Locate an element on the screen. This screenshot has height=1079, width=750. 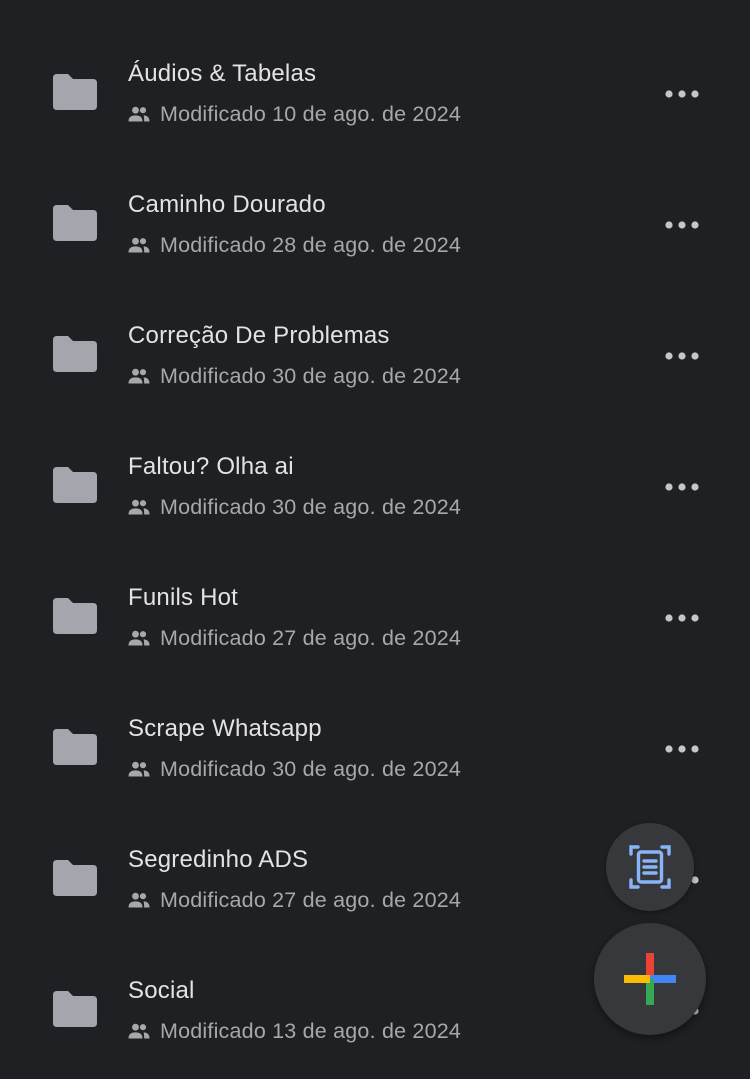
folder-name: Faltou? Olha ai is located at coordinates (211, 466).